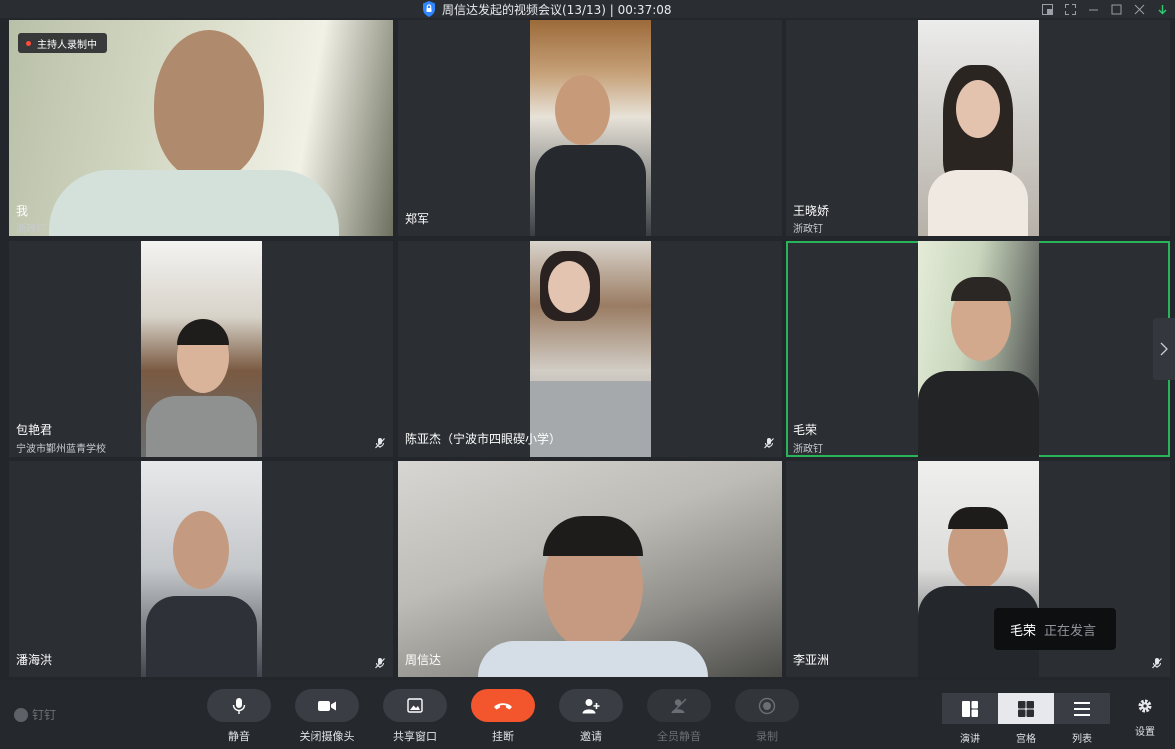  What do you see at coordinates (67, 45) in the screenshot?
I see `recording-label: 主持人录制中` at bounding box center [67, 45].